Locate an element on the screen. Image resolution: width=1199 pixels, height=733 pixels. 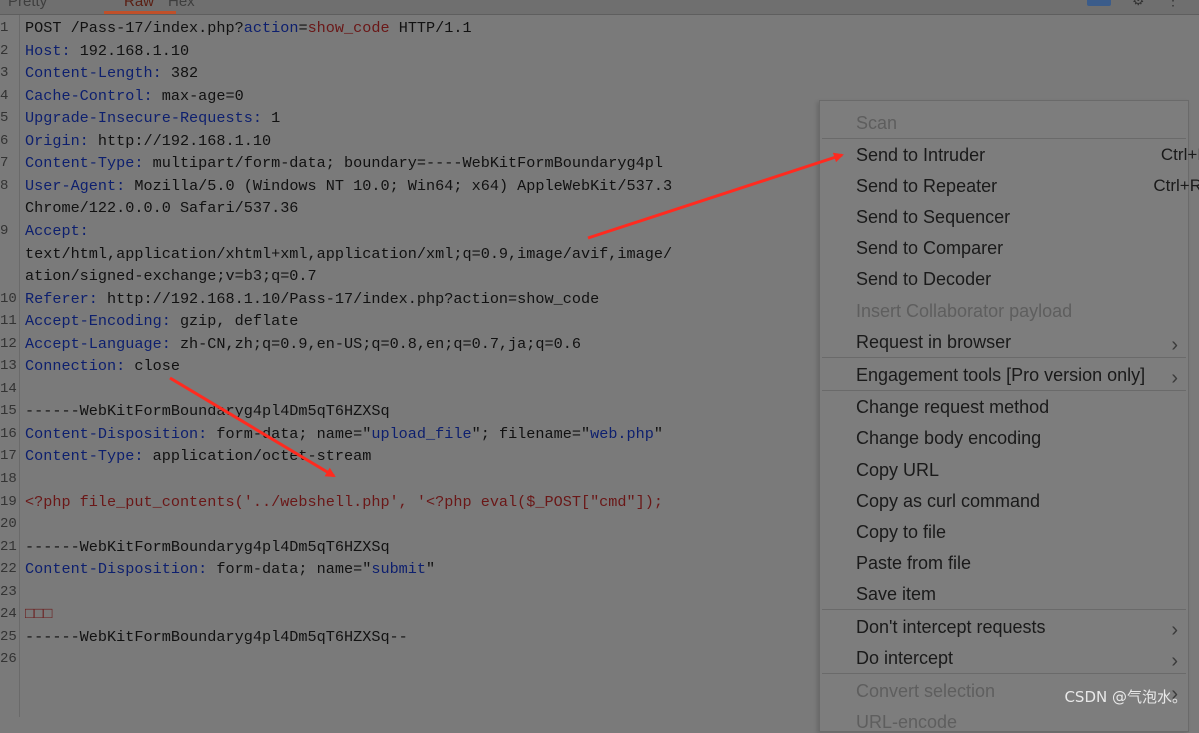
code-token: action is located at coordinates (271, 28).